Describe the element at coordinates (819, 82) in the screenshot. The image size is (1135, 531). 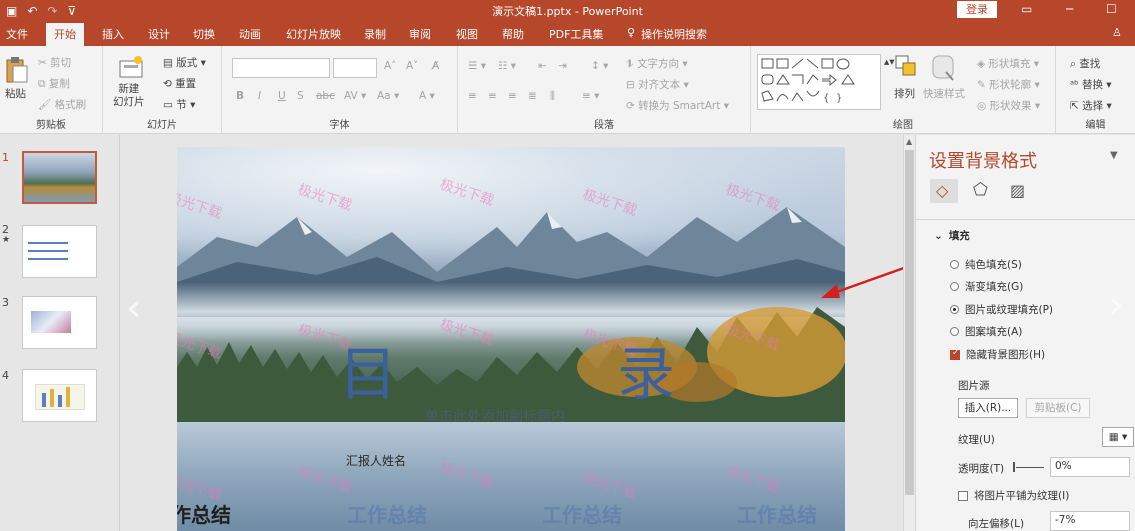
I see `shapes-gallery: {}` at that location.